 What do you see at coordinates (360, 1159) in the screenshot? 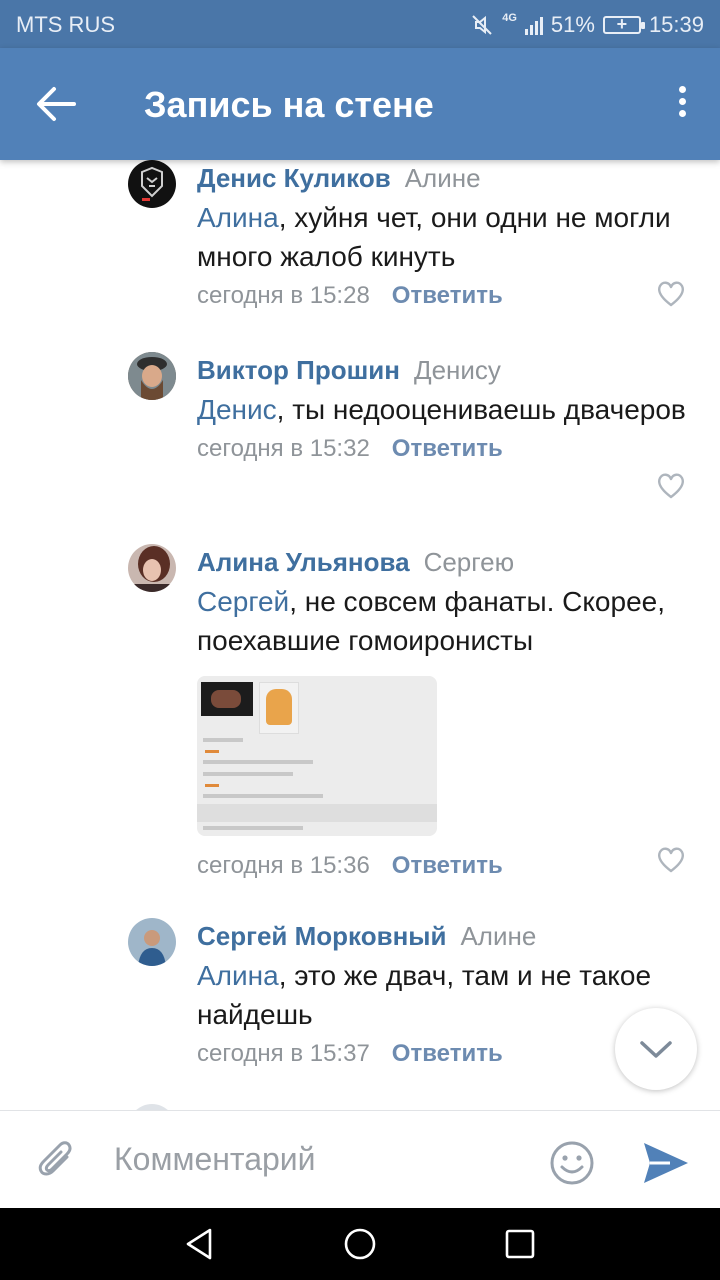
I see `comment-composer: Комментарий` at bounding box center [360, 1159].